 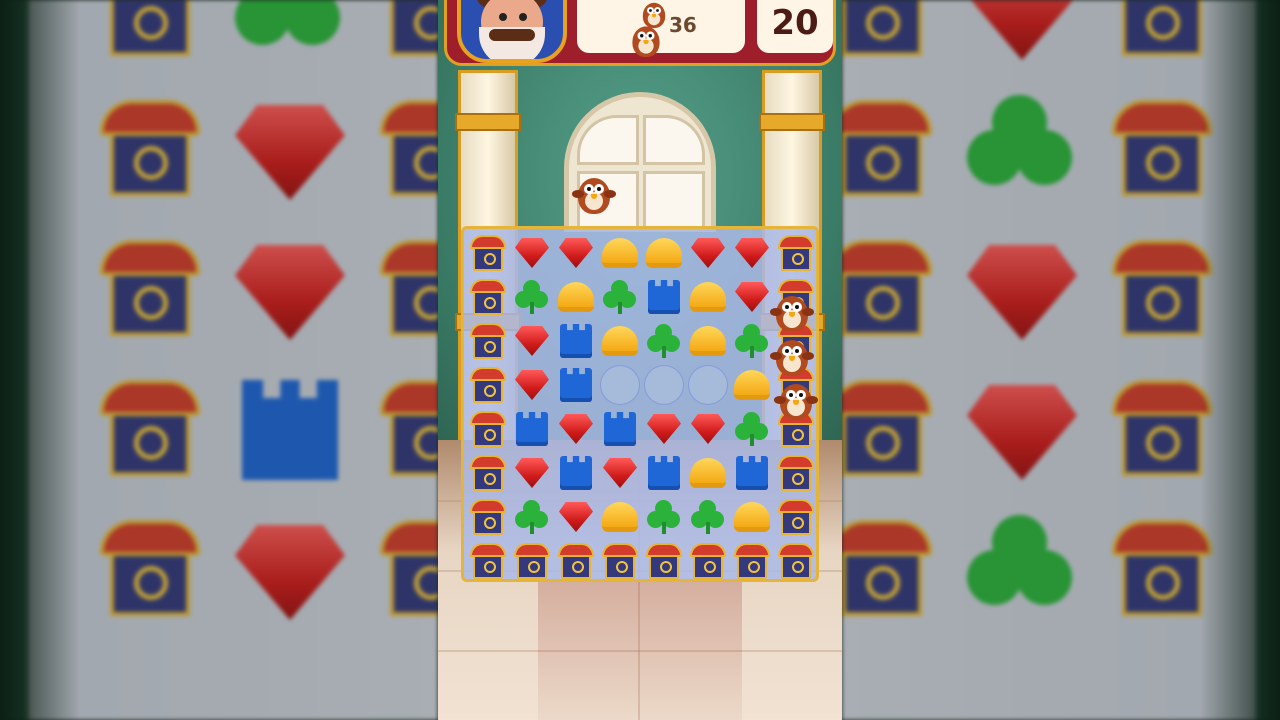 What do you see at coordinates (792, 312) in the screenshot?
I see `owl-character` at bounding box center [792, 312].